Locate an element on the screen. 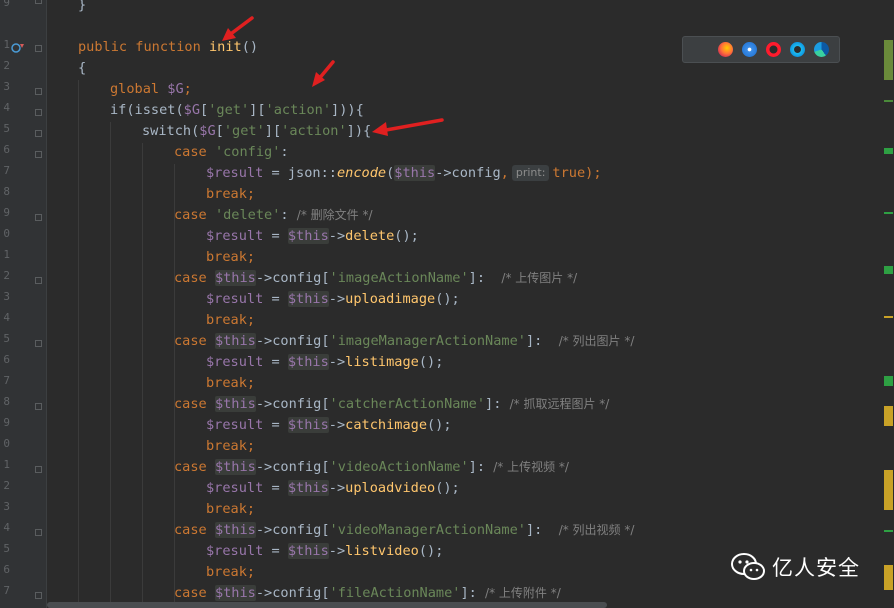  firefox-icon is located at coordinates (725, 49).